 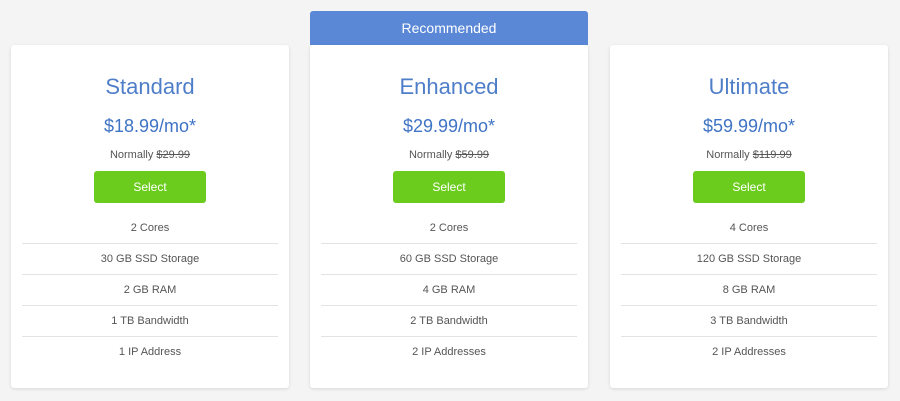 I want to click on feature-item: 4 GB RAM, so click(x=449, y=290).